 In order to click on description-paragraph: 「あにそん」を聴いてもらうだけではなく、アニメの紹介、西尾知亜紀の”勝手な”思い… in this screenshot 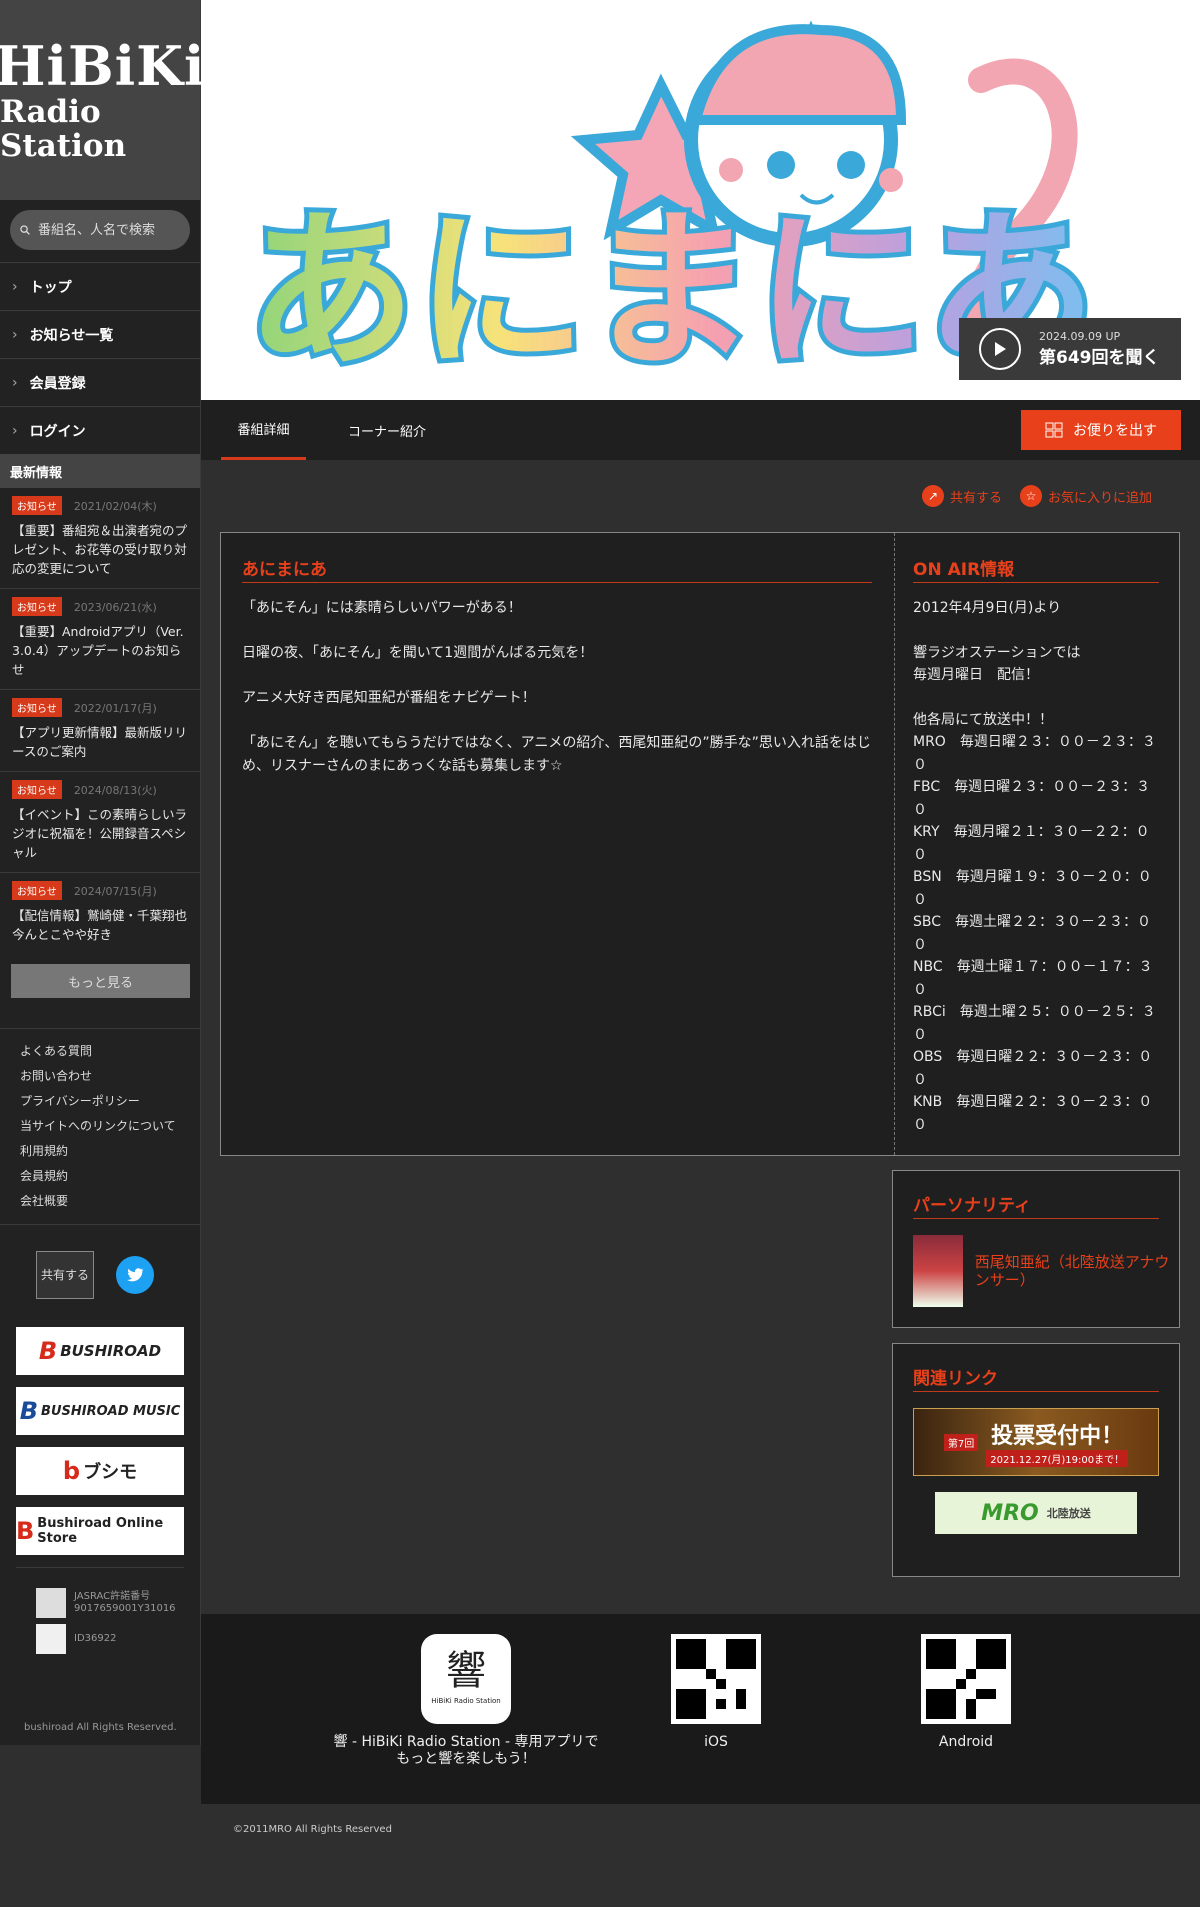, I will do `click(556, 754)`.